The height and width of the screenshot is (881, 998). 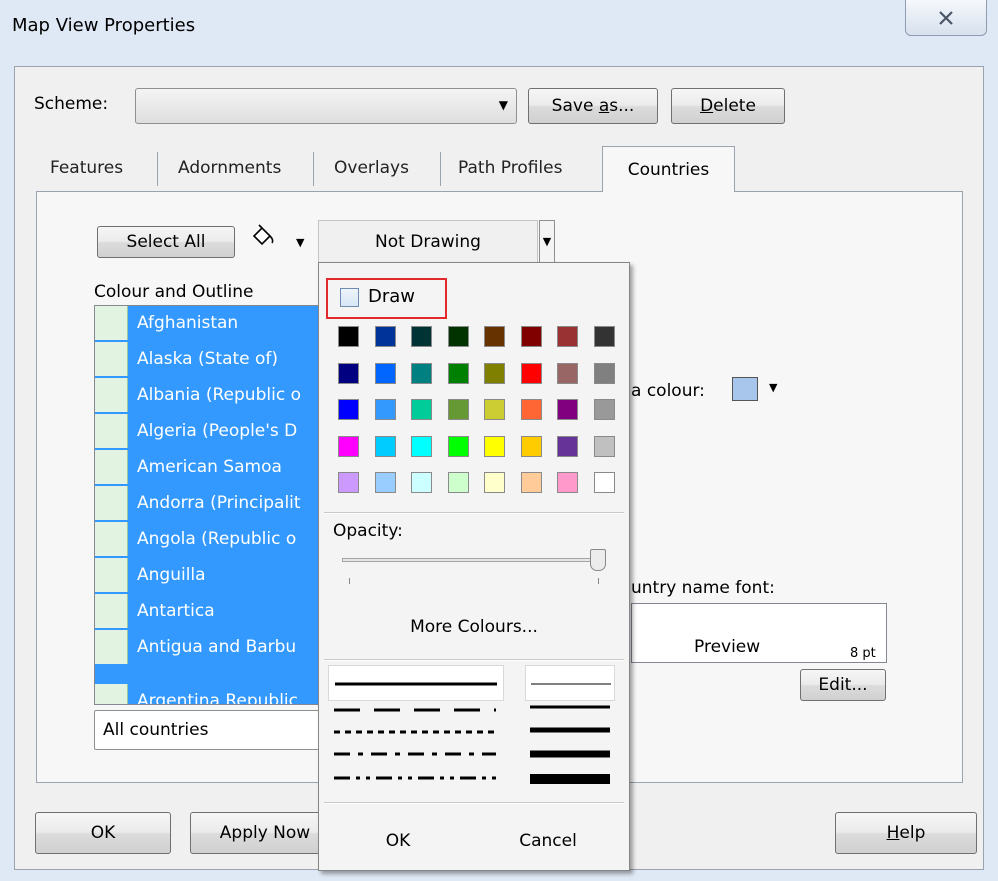 What do you see at coordinates (499, 875) in the screenshot?
I see `window-frame-bottom` at bounding box center [499, 875].